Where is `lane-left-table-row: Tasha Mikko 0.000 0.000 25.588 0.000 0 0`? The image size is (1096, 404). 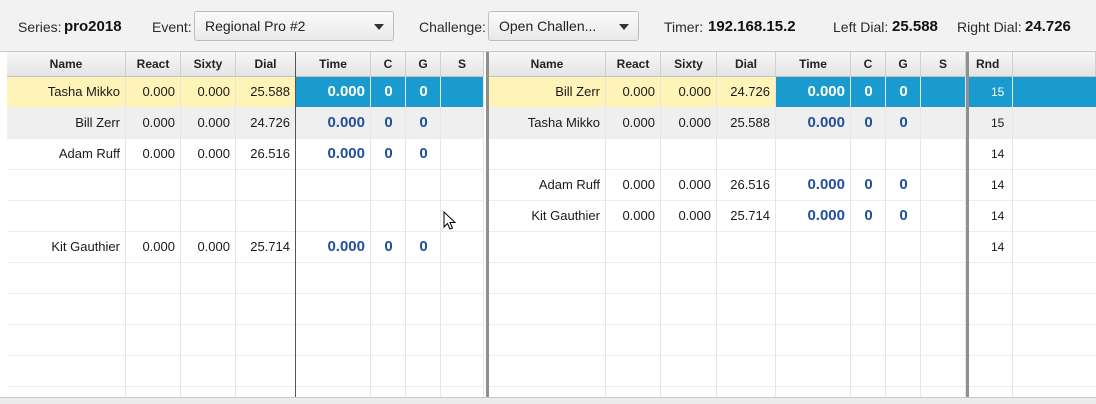 lane-left-table-row: Tasha Mikko 0.000 0.000 25.588 0.000 0 0 is located at coordinates (245, 92).